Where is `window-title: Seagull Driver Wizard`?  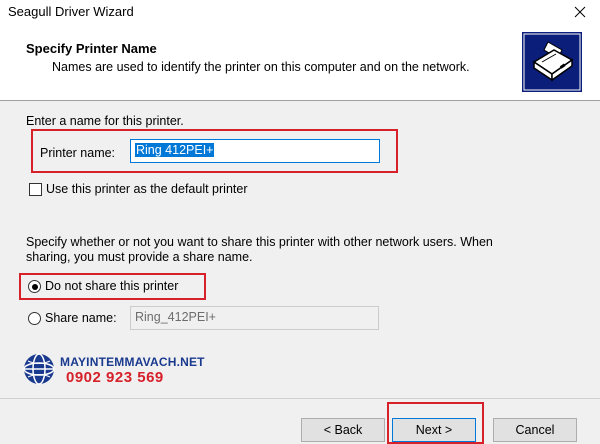 window-title: Seagull Driver Wizard is located at coordinates (71, 11).